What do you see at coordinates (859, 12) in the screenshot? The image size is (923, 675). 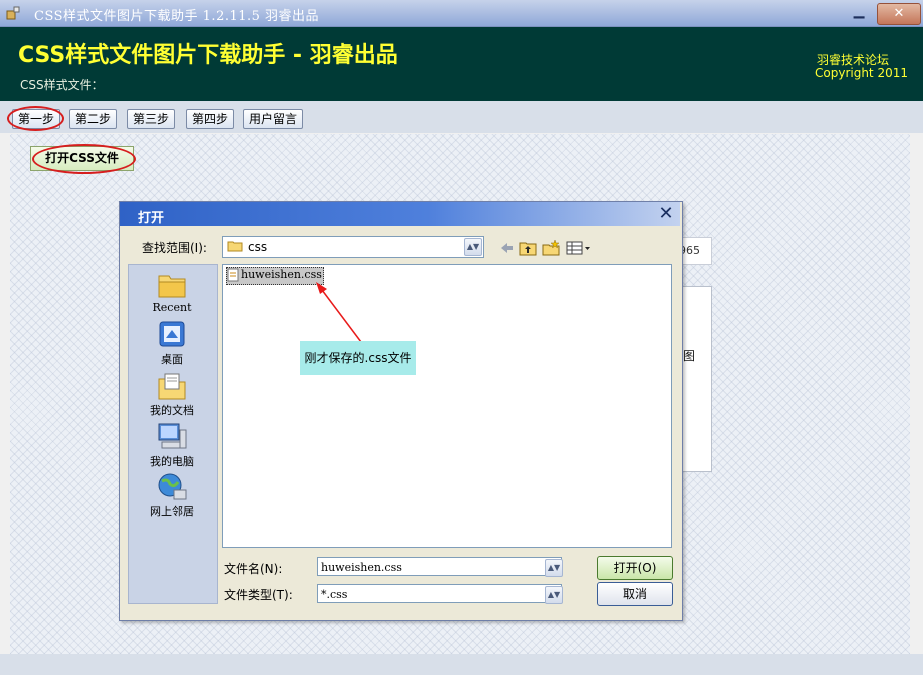 I see `minimize-button: ▁` at bounding box center [859, 12].